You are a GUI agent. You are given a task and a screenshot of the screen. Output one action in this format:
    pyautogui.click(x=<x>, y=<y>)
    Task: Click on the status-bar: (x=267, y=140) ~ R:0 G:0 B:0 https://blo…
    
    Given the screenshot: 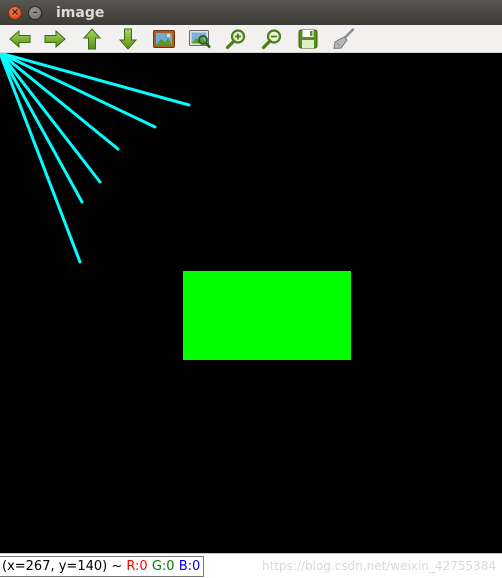 What is the action you would take?
    pyautogui.click(x=251, y=565)
    